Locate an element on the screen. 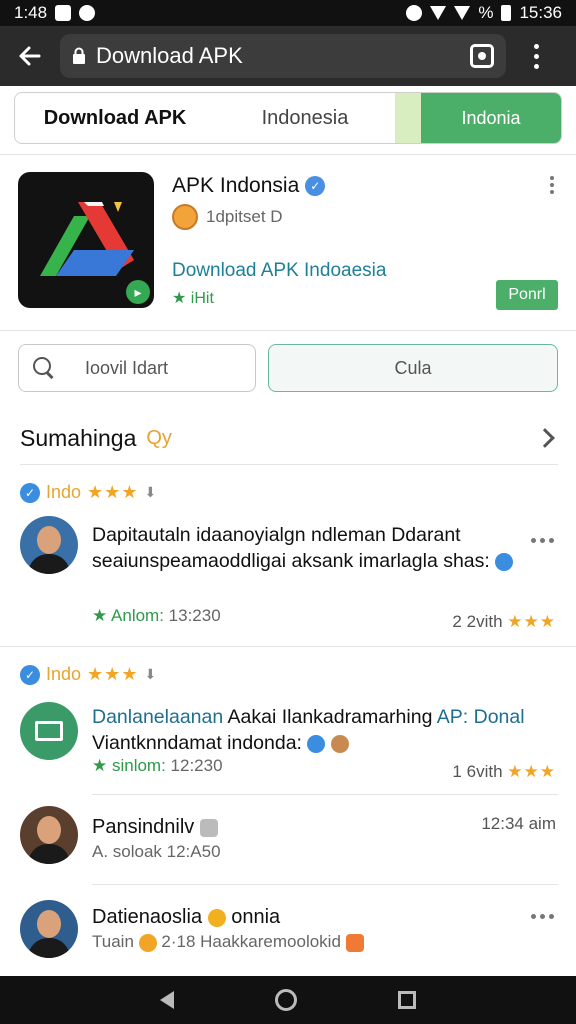 The width and height of the screenshot is (576, 1024). address-bar: Download APK is located at coordinates (283, 56).